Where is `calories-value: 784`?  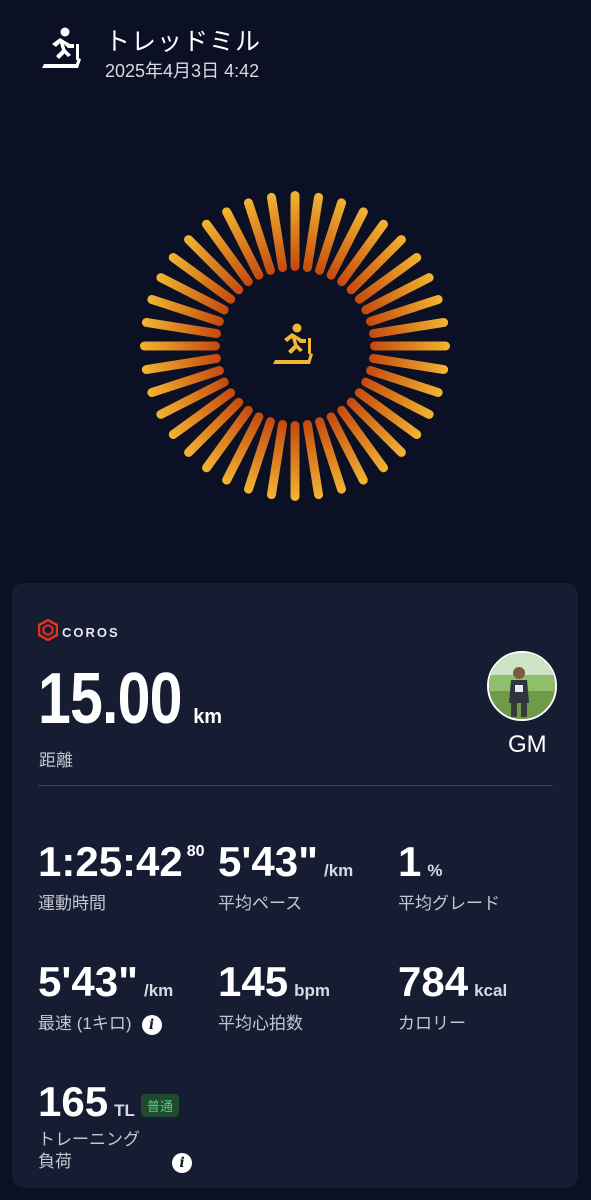 calories-value: 784 is located at coordinates (433, 981).